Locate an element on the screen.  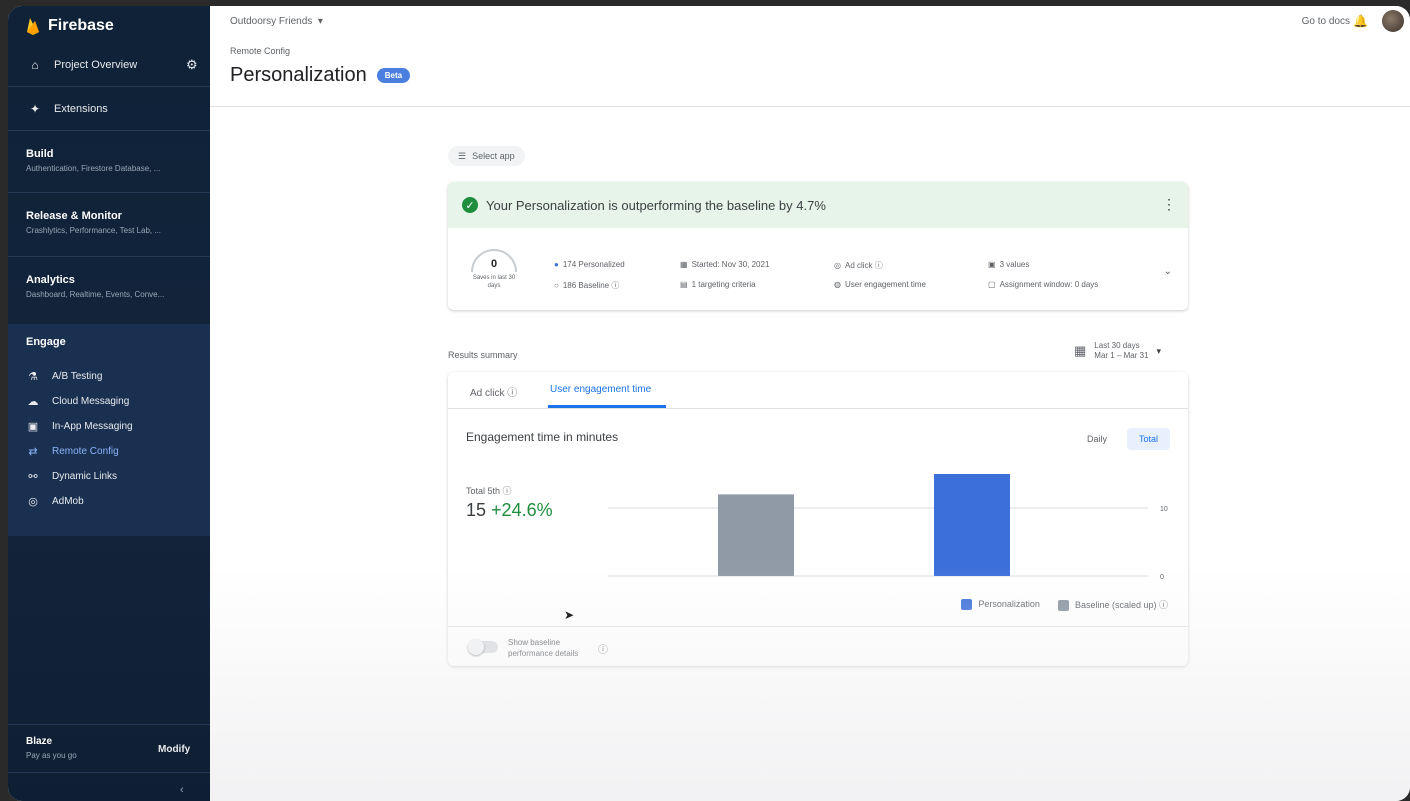
gear-icon: ⚙ is located at coordinates (192, 65).